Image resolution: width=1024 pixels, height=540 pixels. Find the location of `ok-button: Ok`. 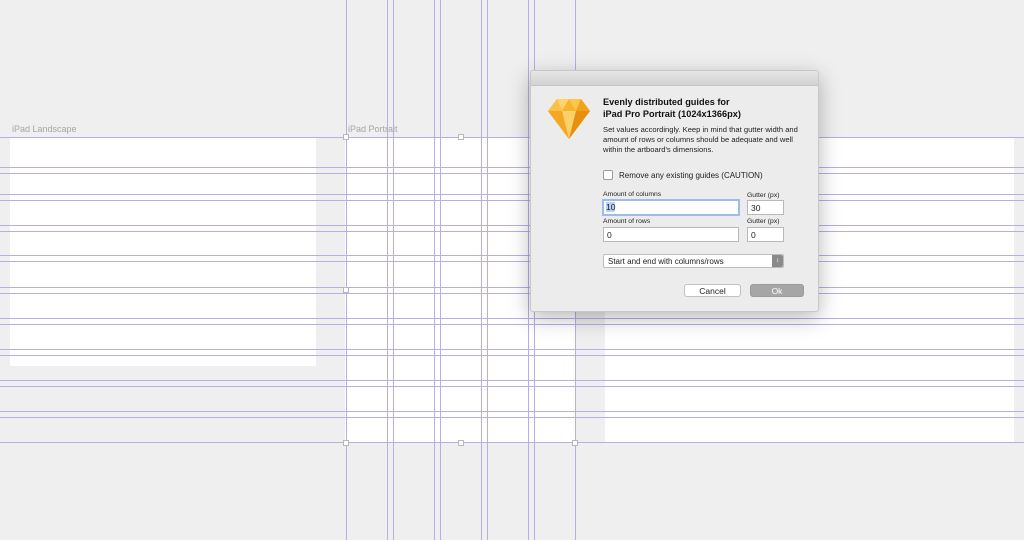

ok-button: Ok is located at coordinates (777, 290).